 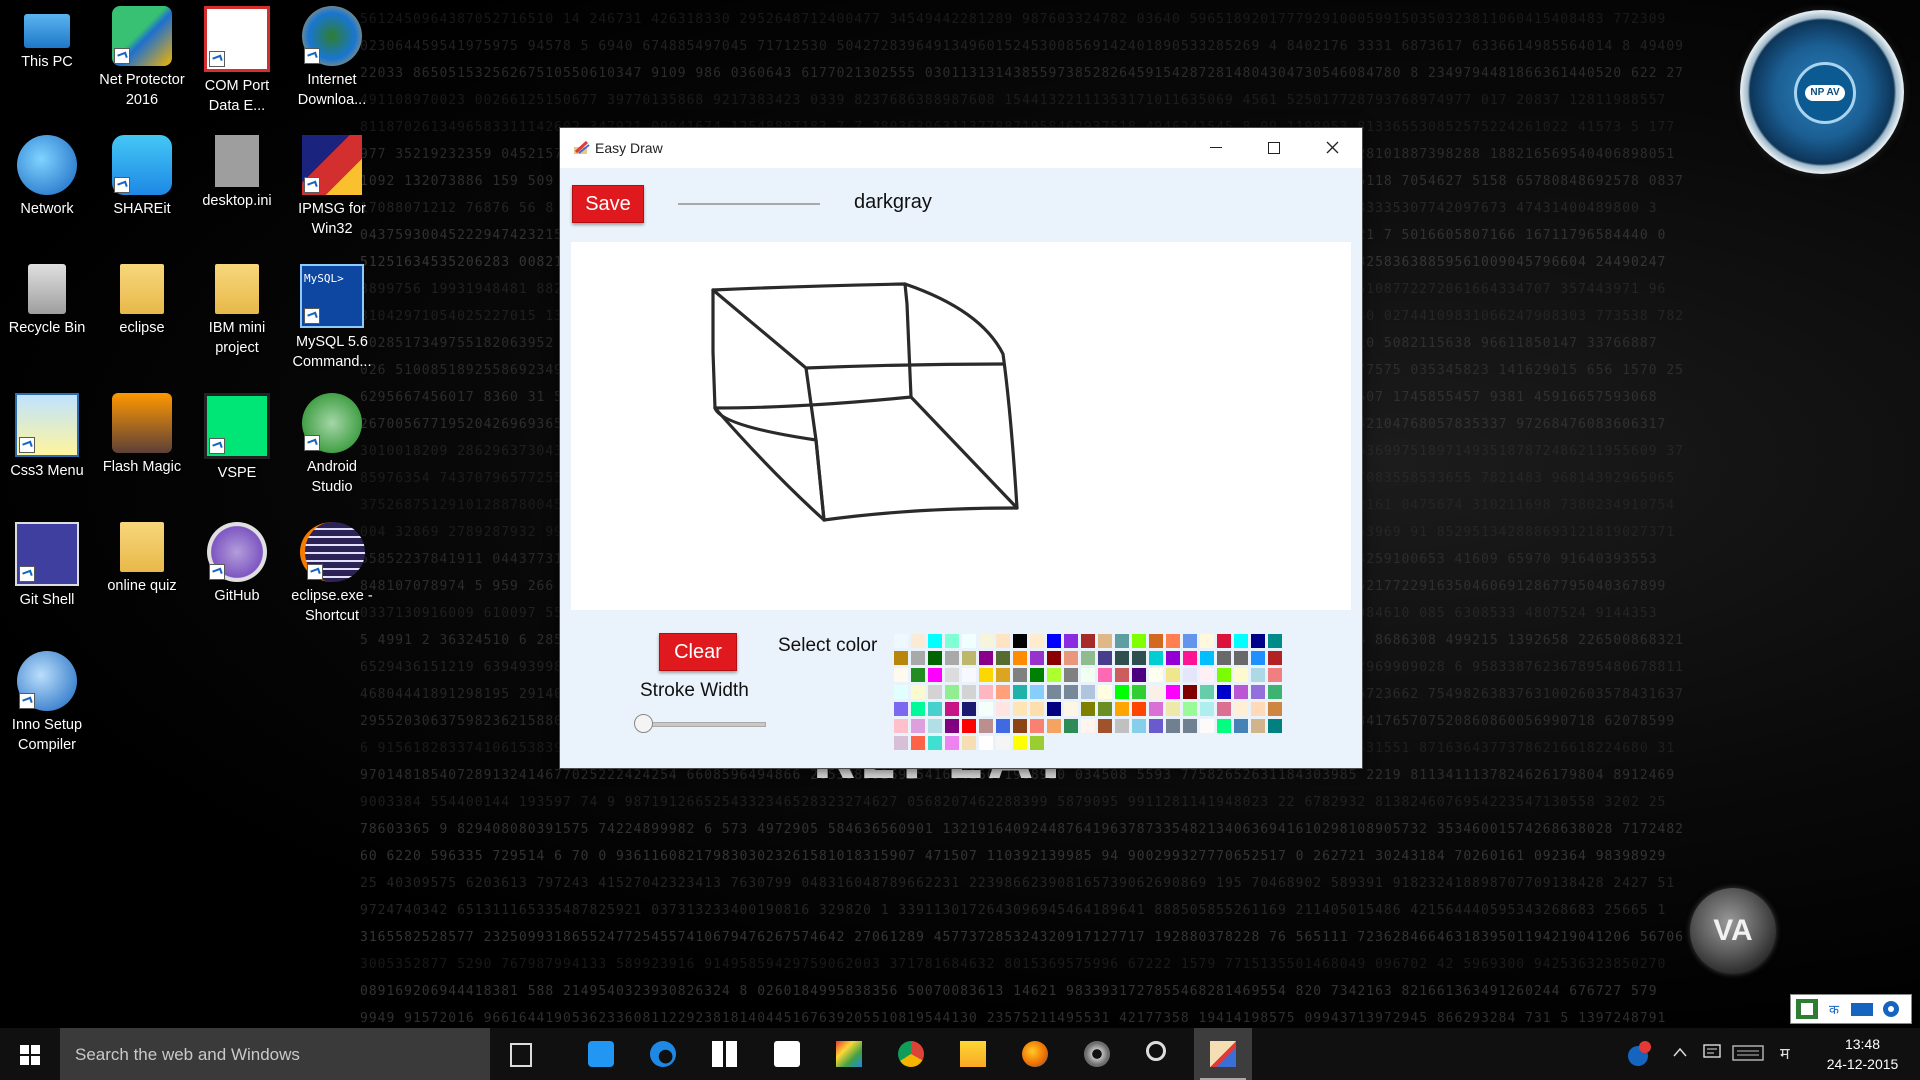 What do you see at coordinates (1274, 148) in the screenshot?
I see `maximize-button` at bounding box center [1274, 148].